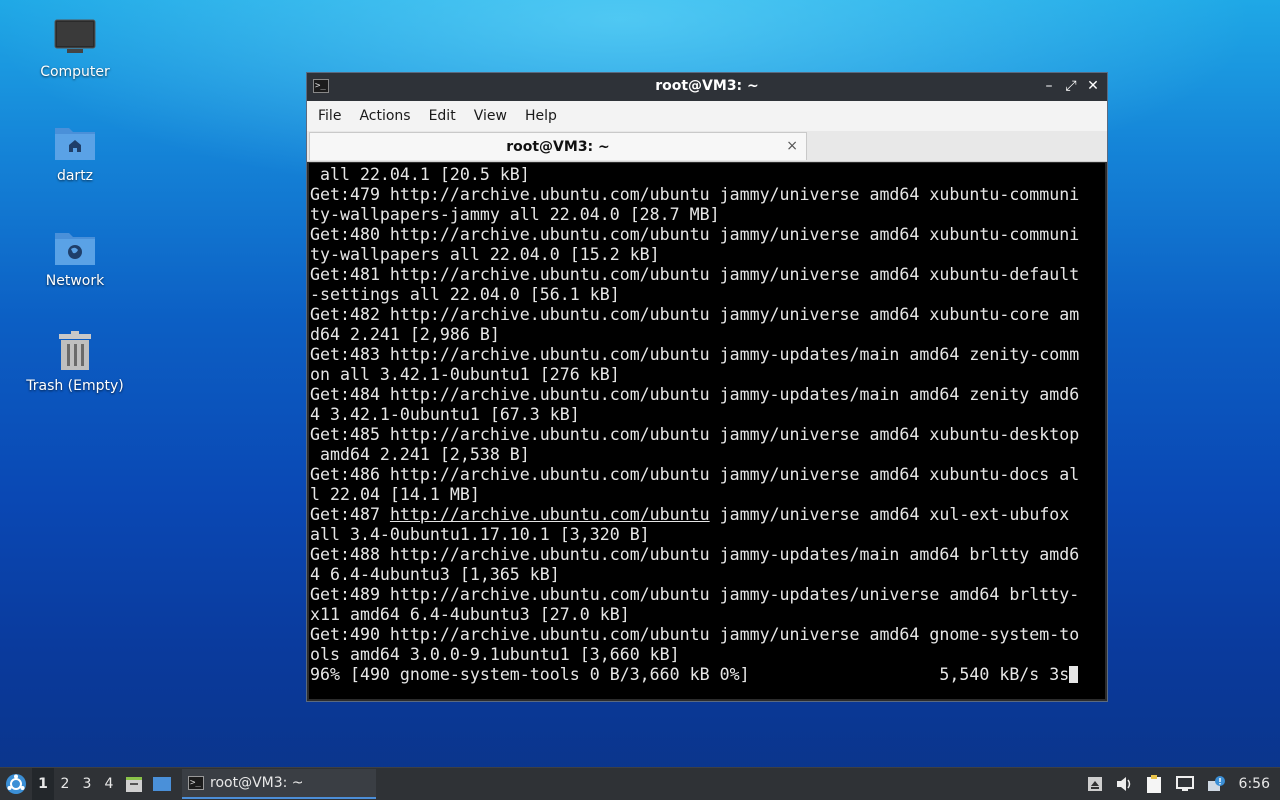 The width and height of the screenshot is (1280, 800). Describe the element at coordinates (405, 334) in the screenshot. I see `terminal-line-text: d64 2.241 [2,986 B]` at that location.